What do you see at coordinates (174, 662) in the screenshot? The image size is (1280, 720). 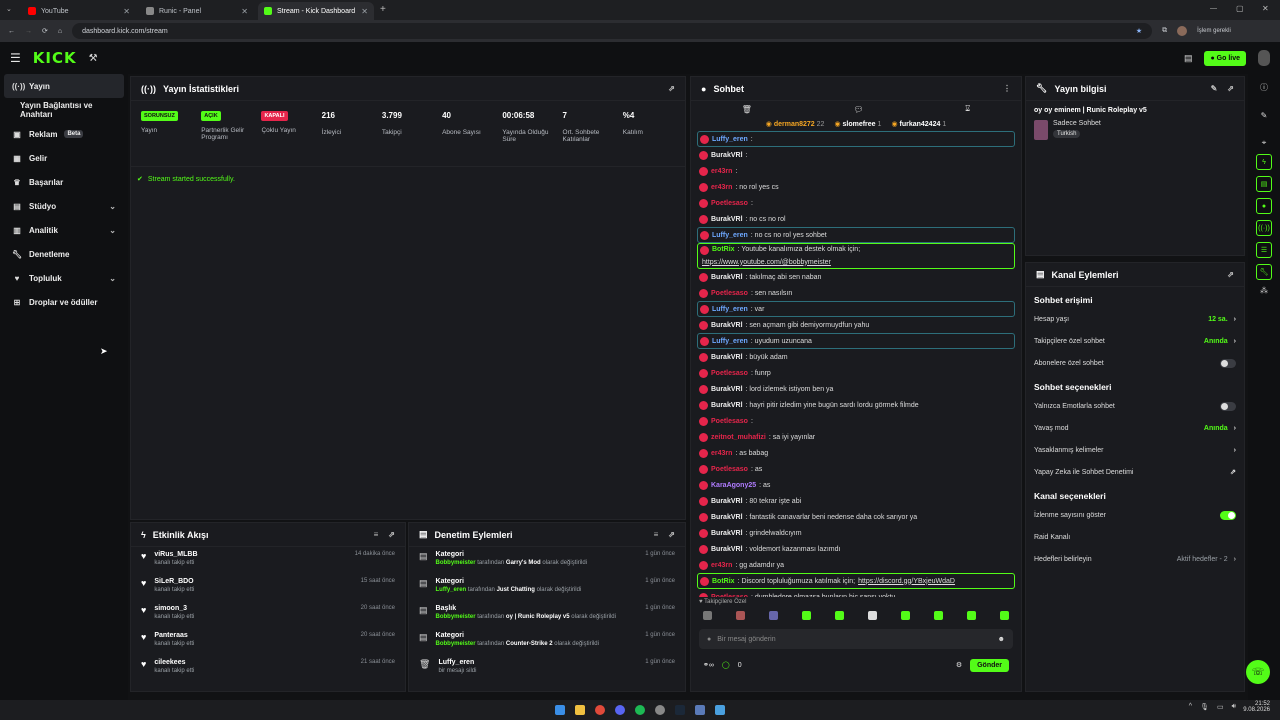 I see `activity-user: cileekees` at bounding box center [174, 662].